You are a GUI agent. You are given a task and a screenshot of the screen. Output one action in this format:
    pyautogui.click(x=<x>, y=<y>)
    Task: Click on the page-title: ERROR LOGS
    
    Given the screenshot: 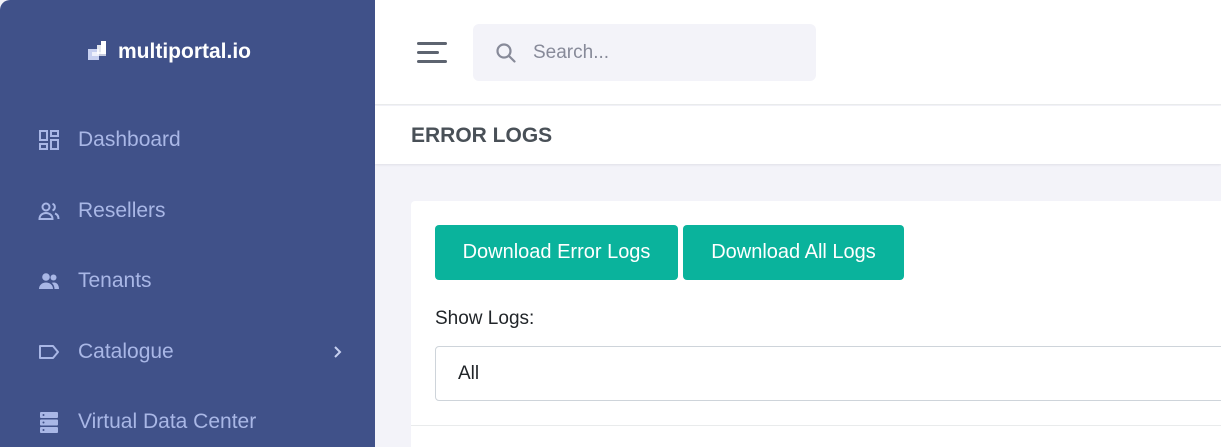 What is the action you would take?
    pyautogui.click(x=482, y=135)
    